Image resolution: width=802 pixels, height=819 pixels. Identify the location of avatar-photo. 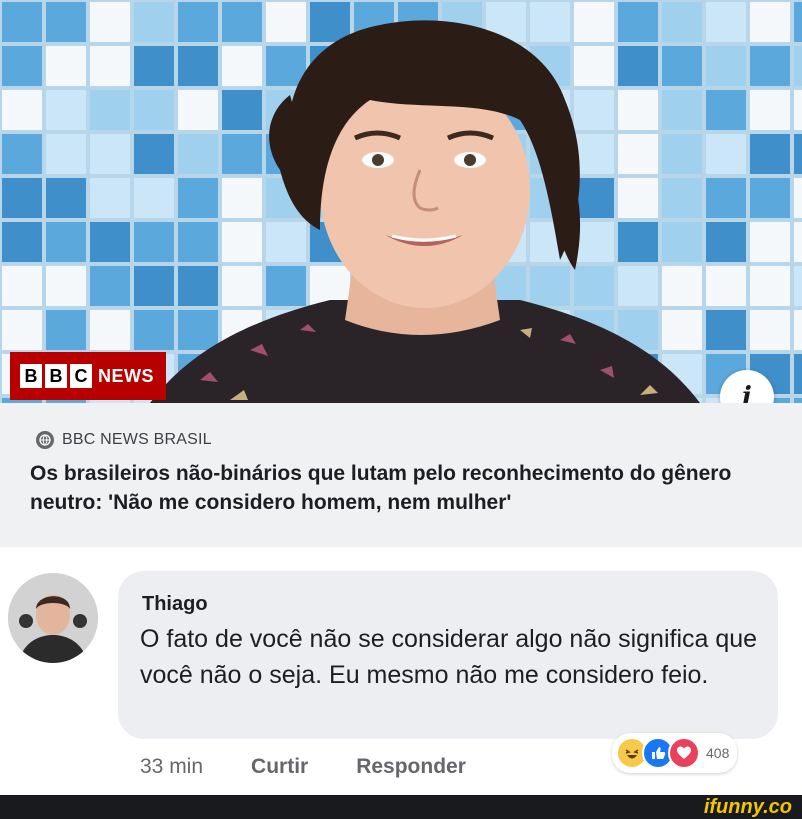
(53, 618).